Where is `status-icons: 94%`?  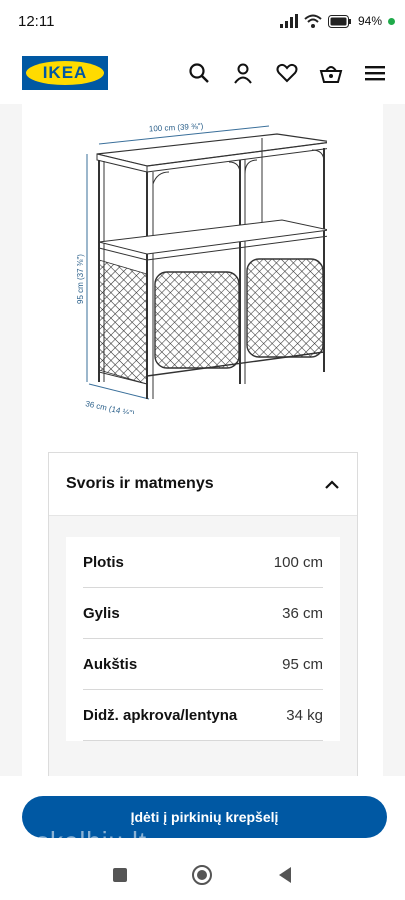
status-icons: 94% is located at coordinates (337, 21).